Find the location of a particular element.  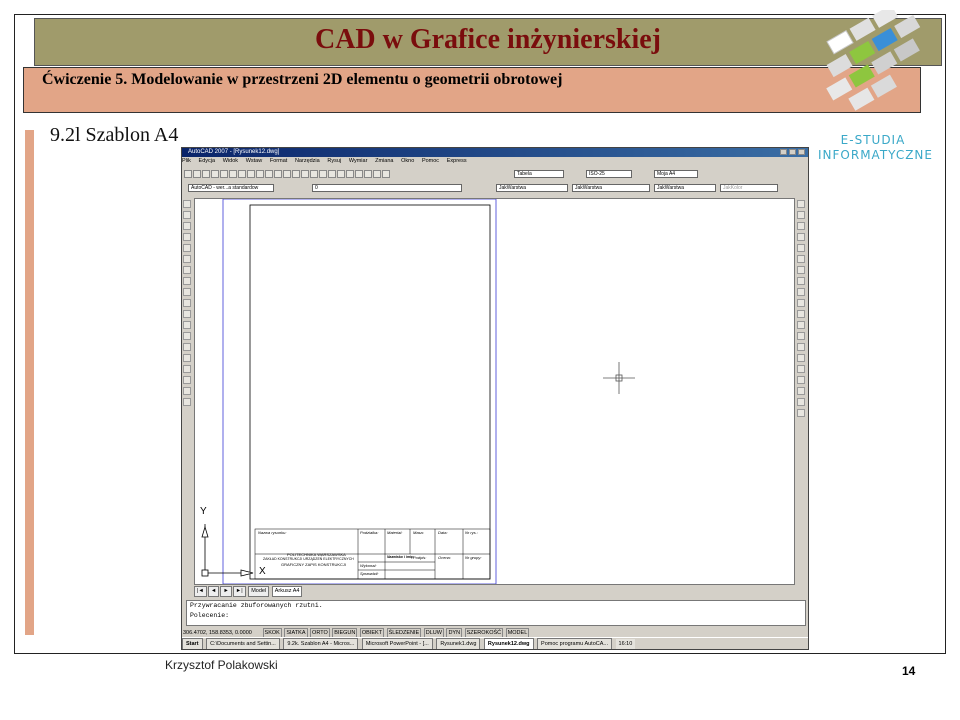

fillet-icon is located at coordinates (801, 358).